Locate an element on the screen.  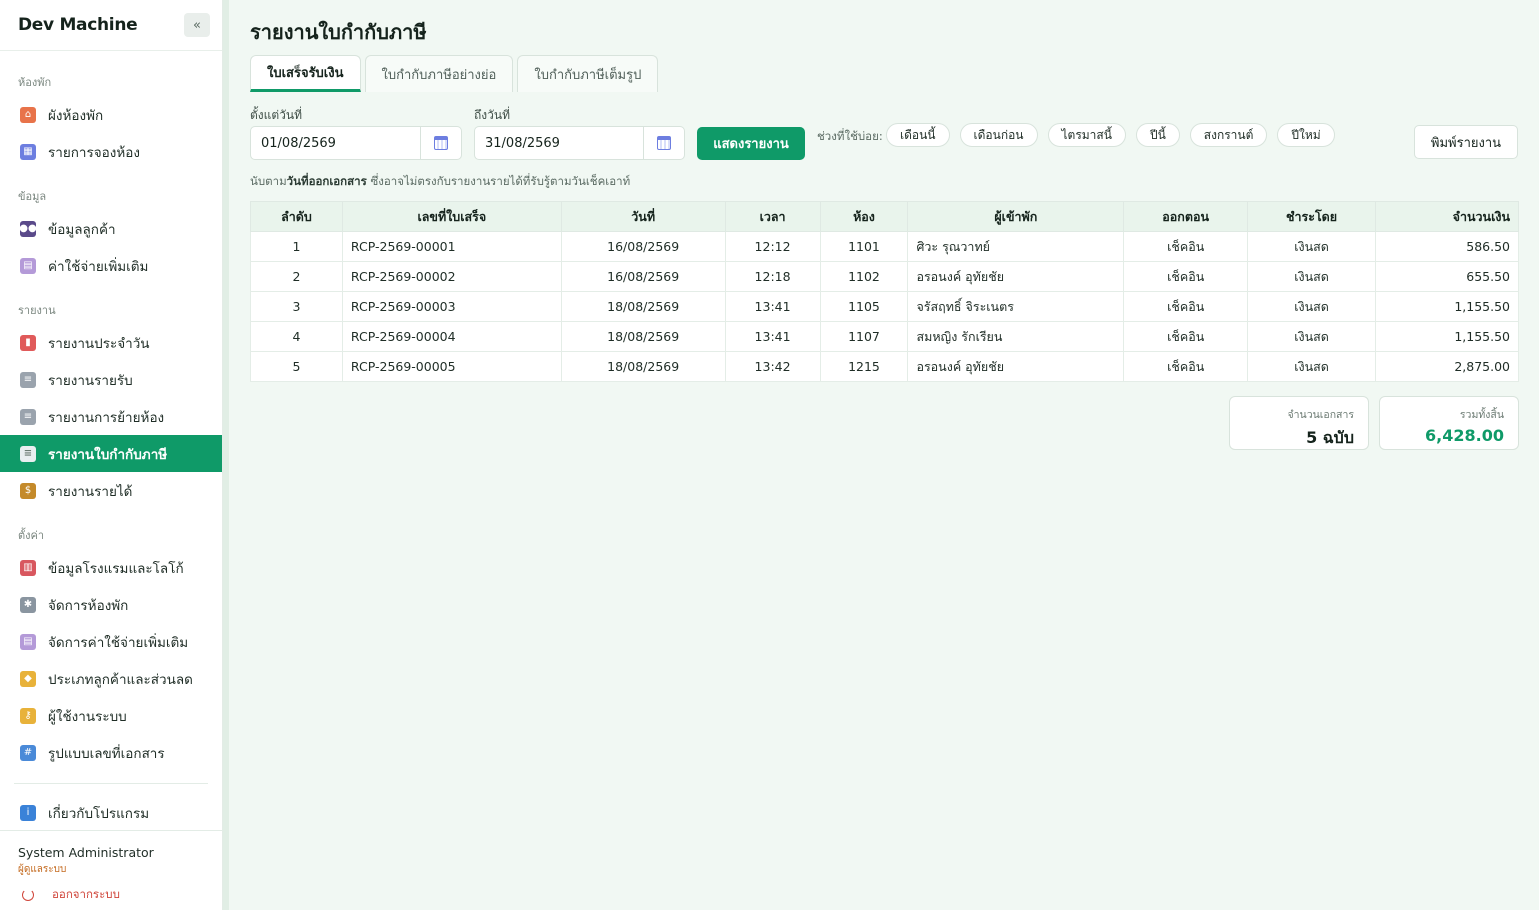
col-header-room: ห้อง is located at coordinates (864, 216).